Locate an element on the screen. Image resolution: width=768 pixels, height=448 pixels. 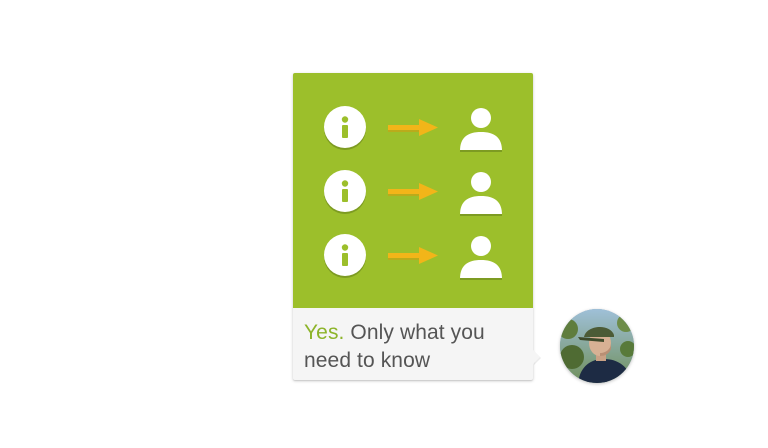
avatar is located at coordinates (597, 346).